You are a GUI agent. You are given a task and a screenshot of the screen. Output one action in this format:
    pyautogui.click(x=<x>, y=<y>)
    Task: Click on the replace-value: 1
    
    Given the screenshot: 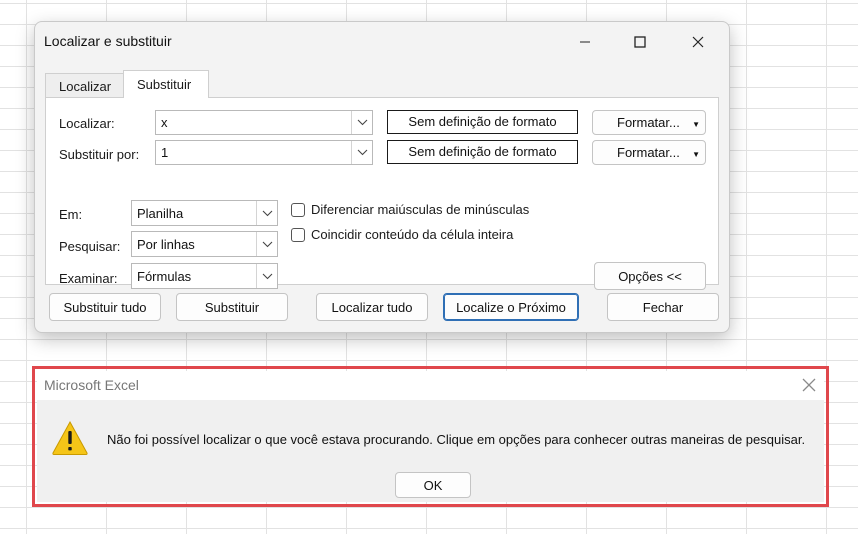 What is the action you would take?
    pyautogui.click(x=165, y=152)
    